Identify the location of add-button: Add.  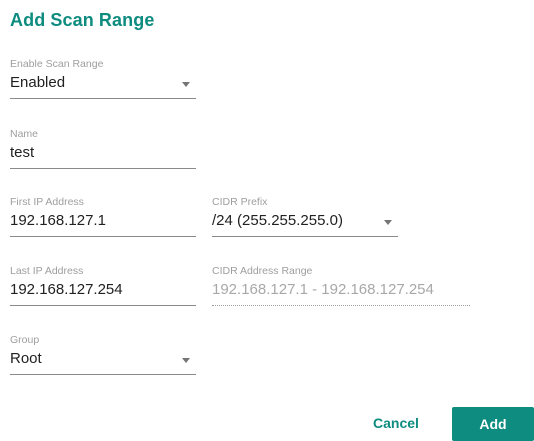
(493, 424).